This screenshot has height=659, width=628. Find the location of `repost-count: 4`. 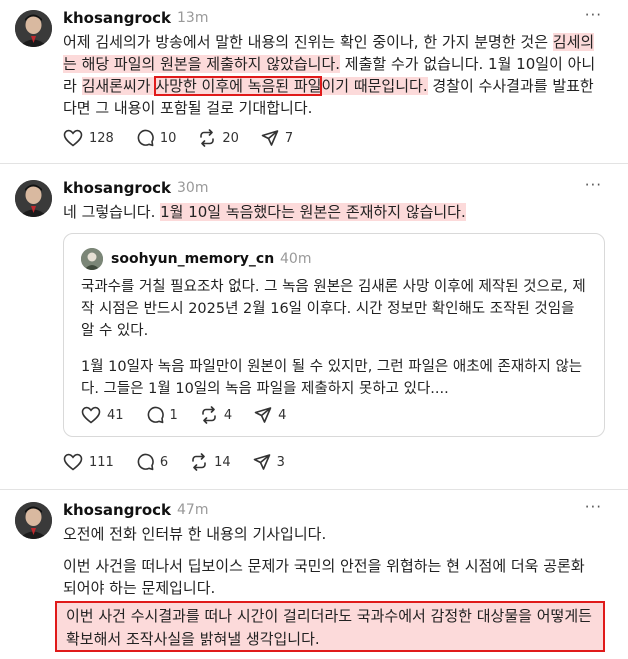

repost-count: 4 is located at coordinates (228, 415).